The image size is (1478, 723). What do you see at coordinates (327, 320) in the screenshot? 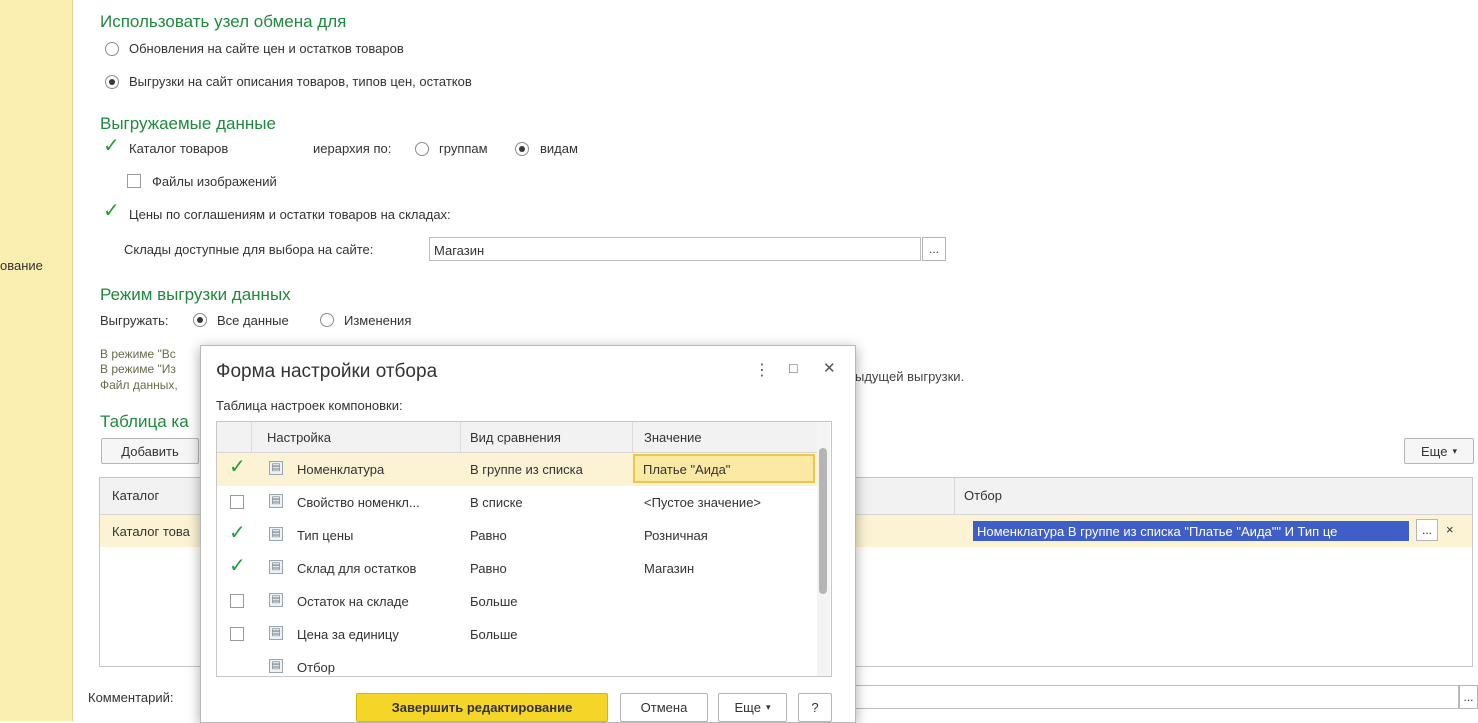
I see `radio-export-changes` at bounding box center [327, 320].